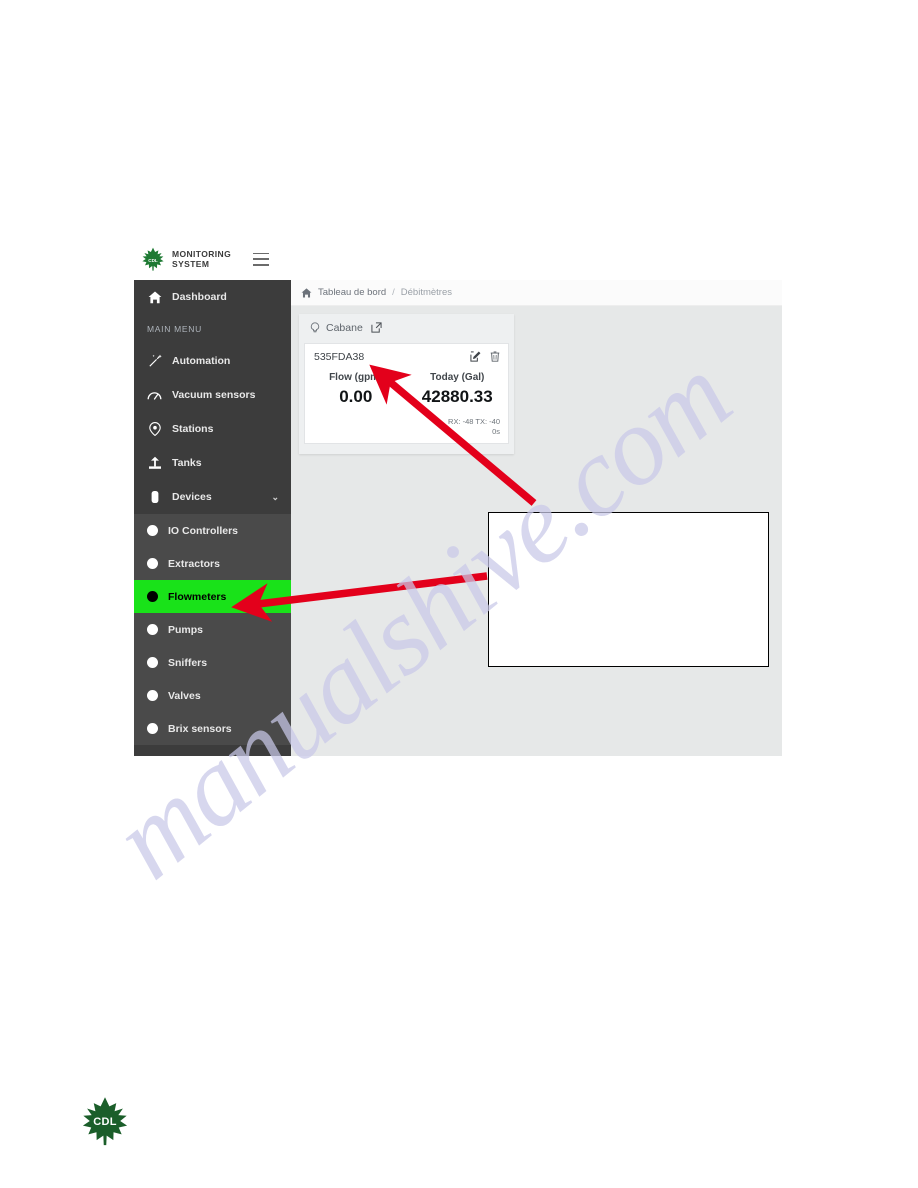  What do you see at coordinates (275, 496) in the screenshot?
I see `chevron-down-icon: ⌄` at bounding box center [275, 496].